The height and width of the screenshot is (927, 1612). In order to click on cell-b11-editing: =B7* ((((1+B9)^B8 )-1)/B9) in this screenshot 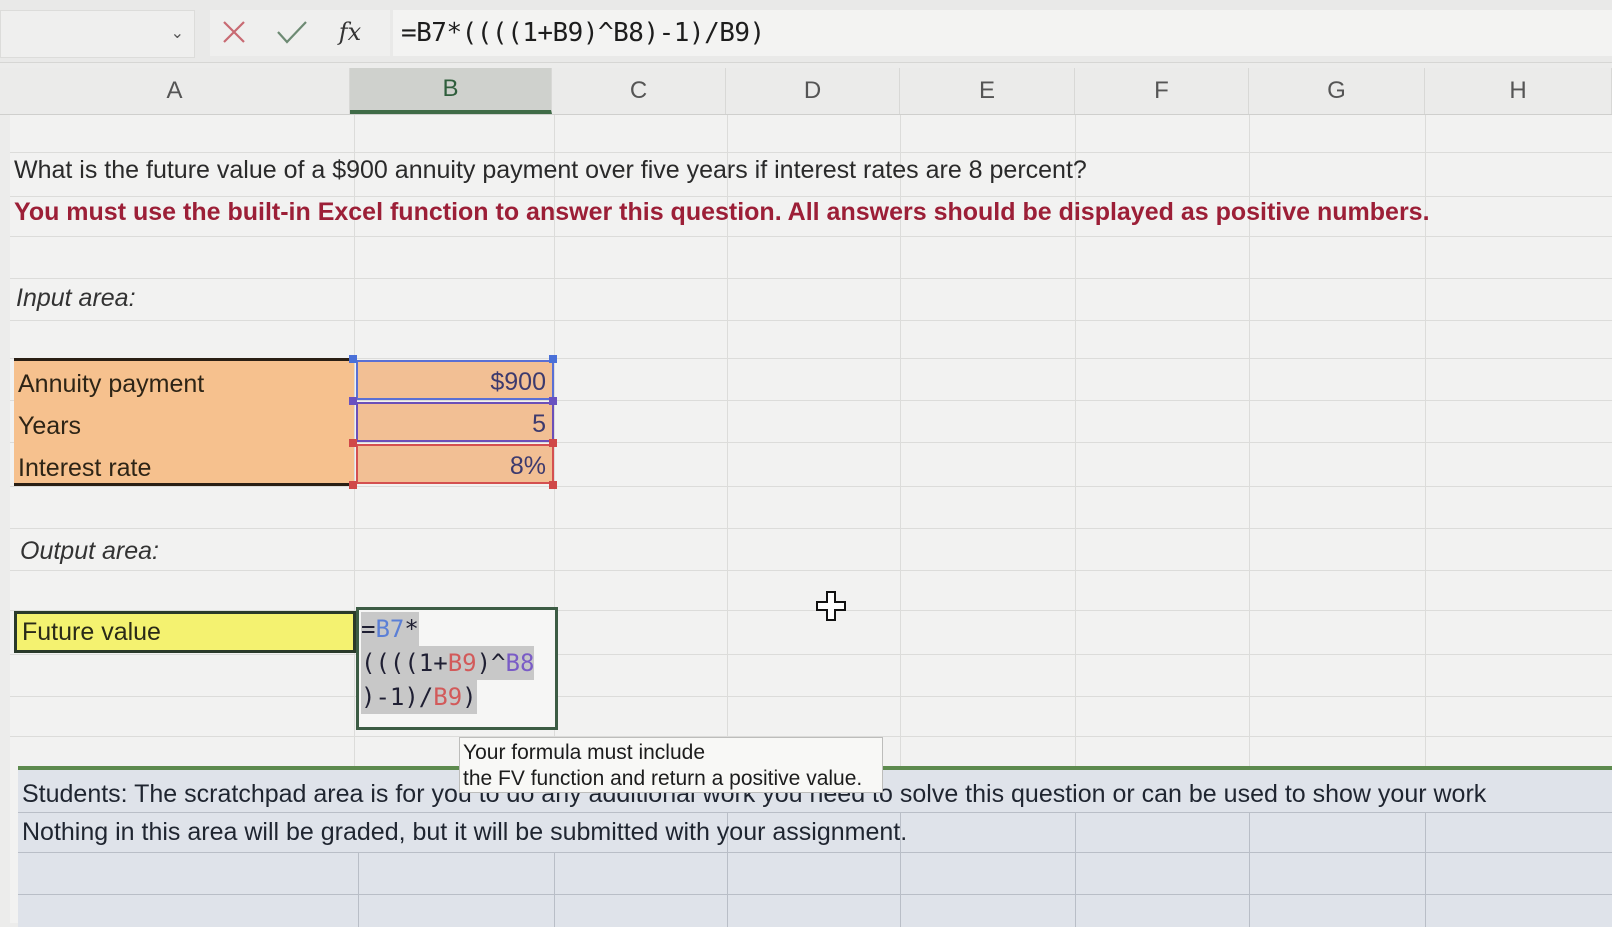, I will do `click(457, 668)`.